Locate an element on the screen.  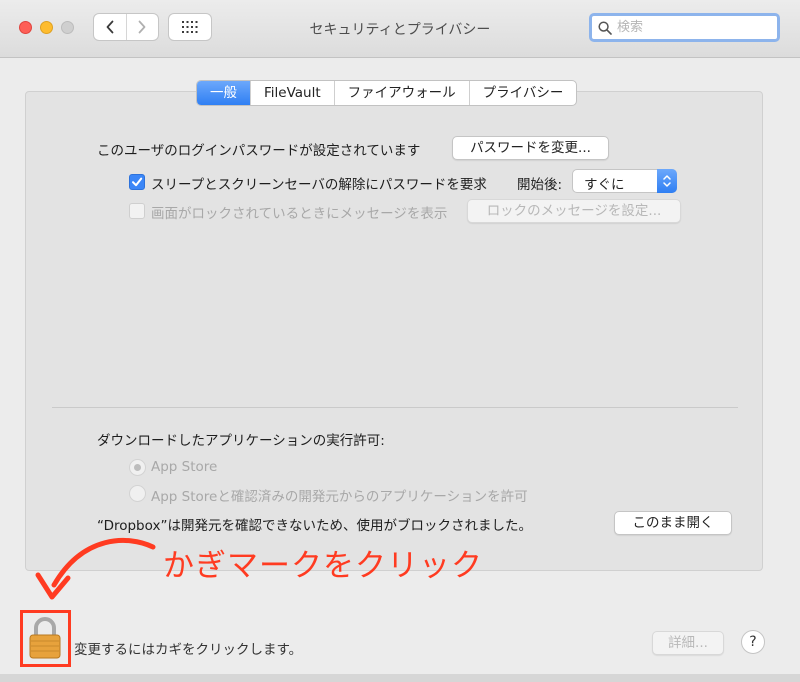
grid-icon is located at coordinates (190, 27).